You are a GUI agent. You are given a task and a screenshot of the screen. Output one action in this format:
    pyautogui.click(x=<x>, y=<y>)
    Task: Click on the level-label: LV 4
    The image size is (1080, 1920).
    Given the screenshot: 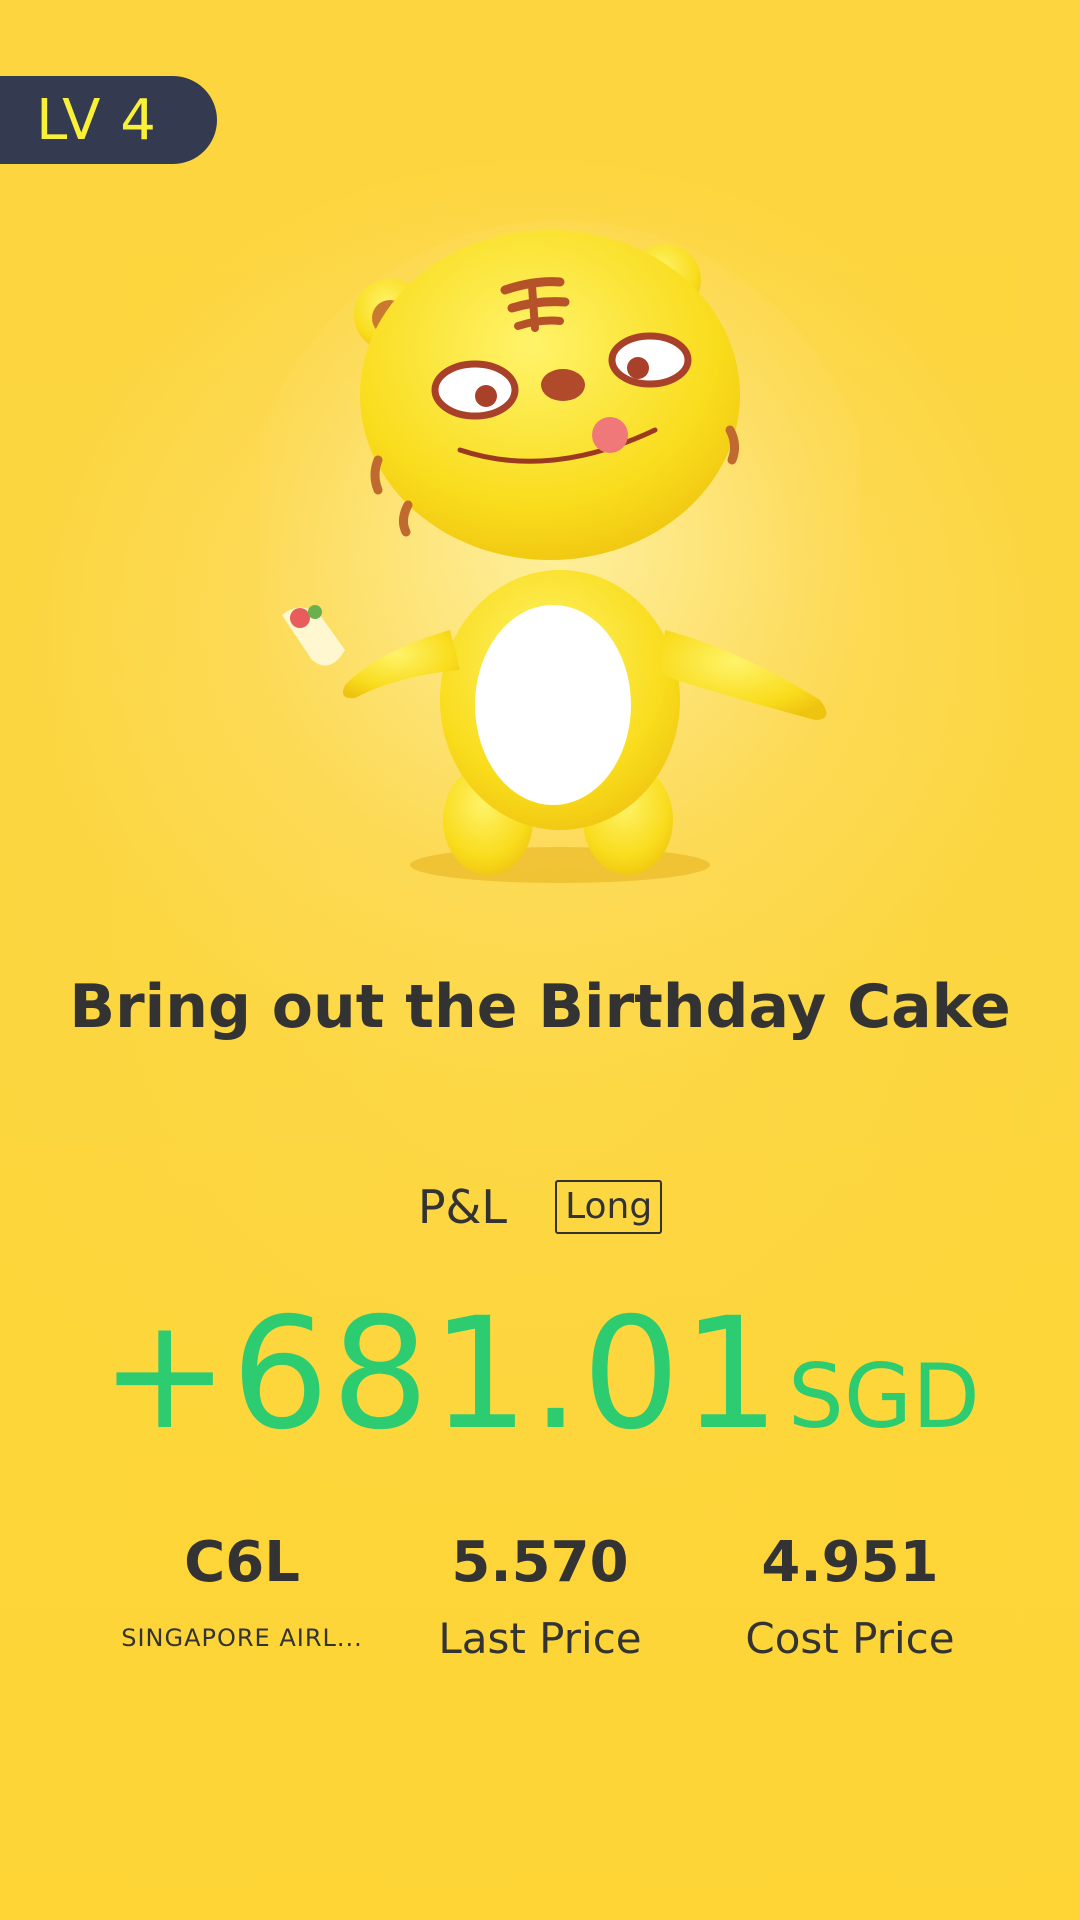 What is the action you would take?
    pyautogui.click(x=96, y=120)
    